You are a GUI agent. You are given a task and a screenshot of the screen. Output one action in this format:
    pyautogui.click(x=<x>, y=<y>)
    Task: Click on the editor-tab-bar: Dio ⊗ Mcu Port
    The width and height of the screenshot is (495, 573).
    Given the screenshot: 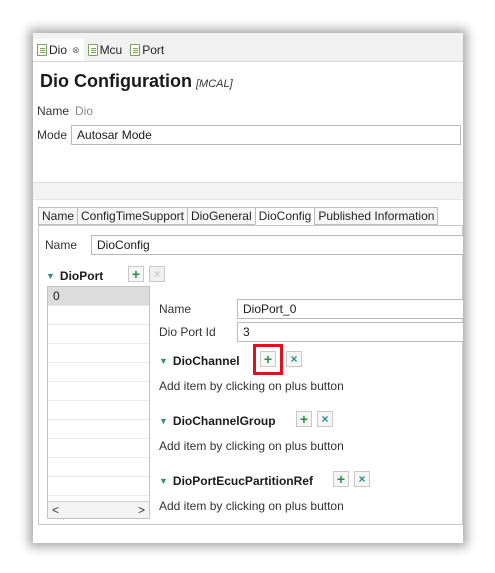 What is the action you would take?
    pyautogui.click(x=100, y=50)
    